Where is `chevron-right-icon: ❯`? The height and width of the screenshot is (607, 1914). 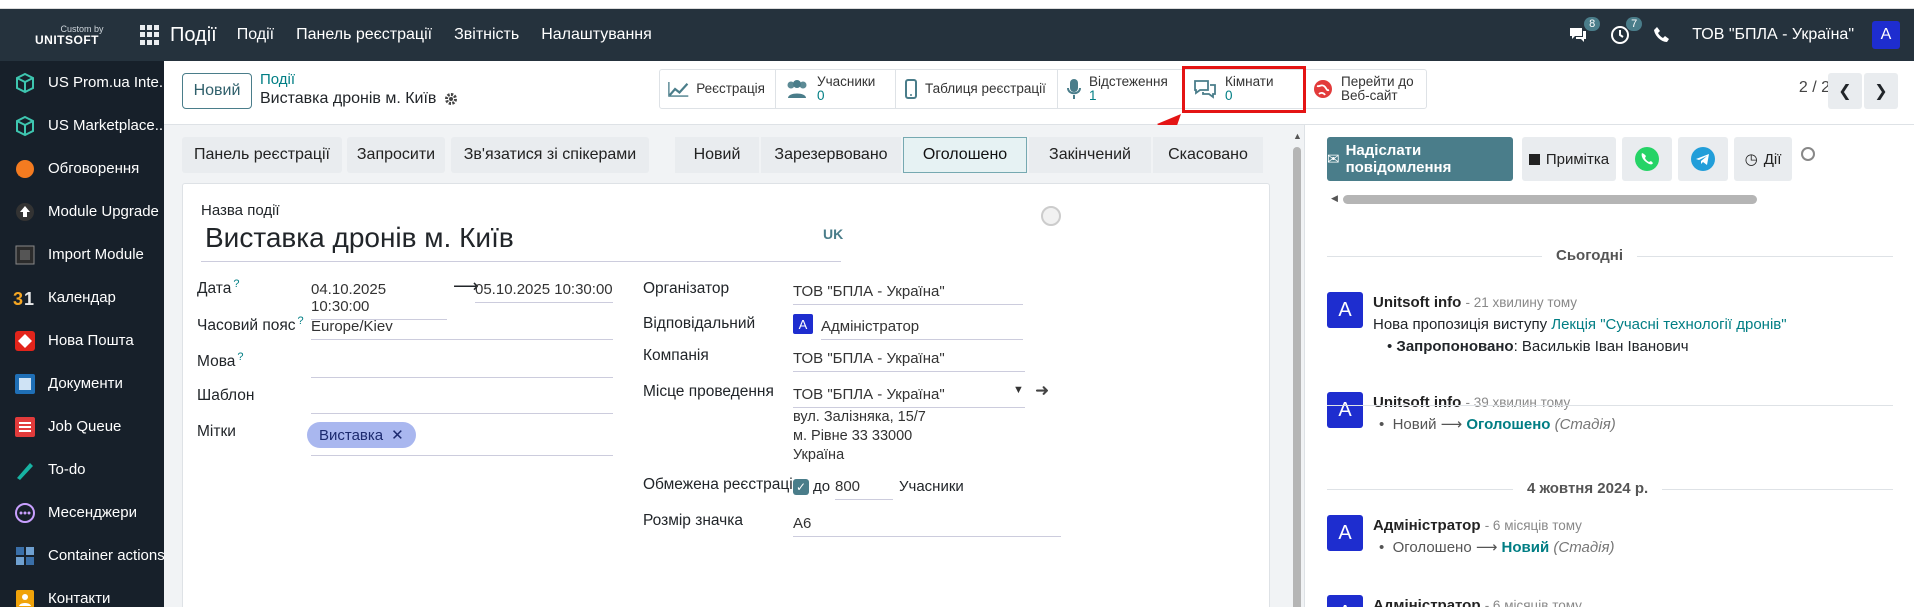
chevron-right-icon: ❯ is located at coordinates (1881, 91).